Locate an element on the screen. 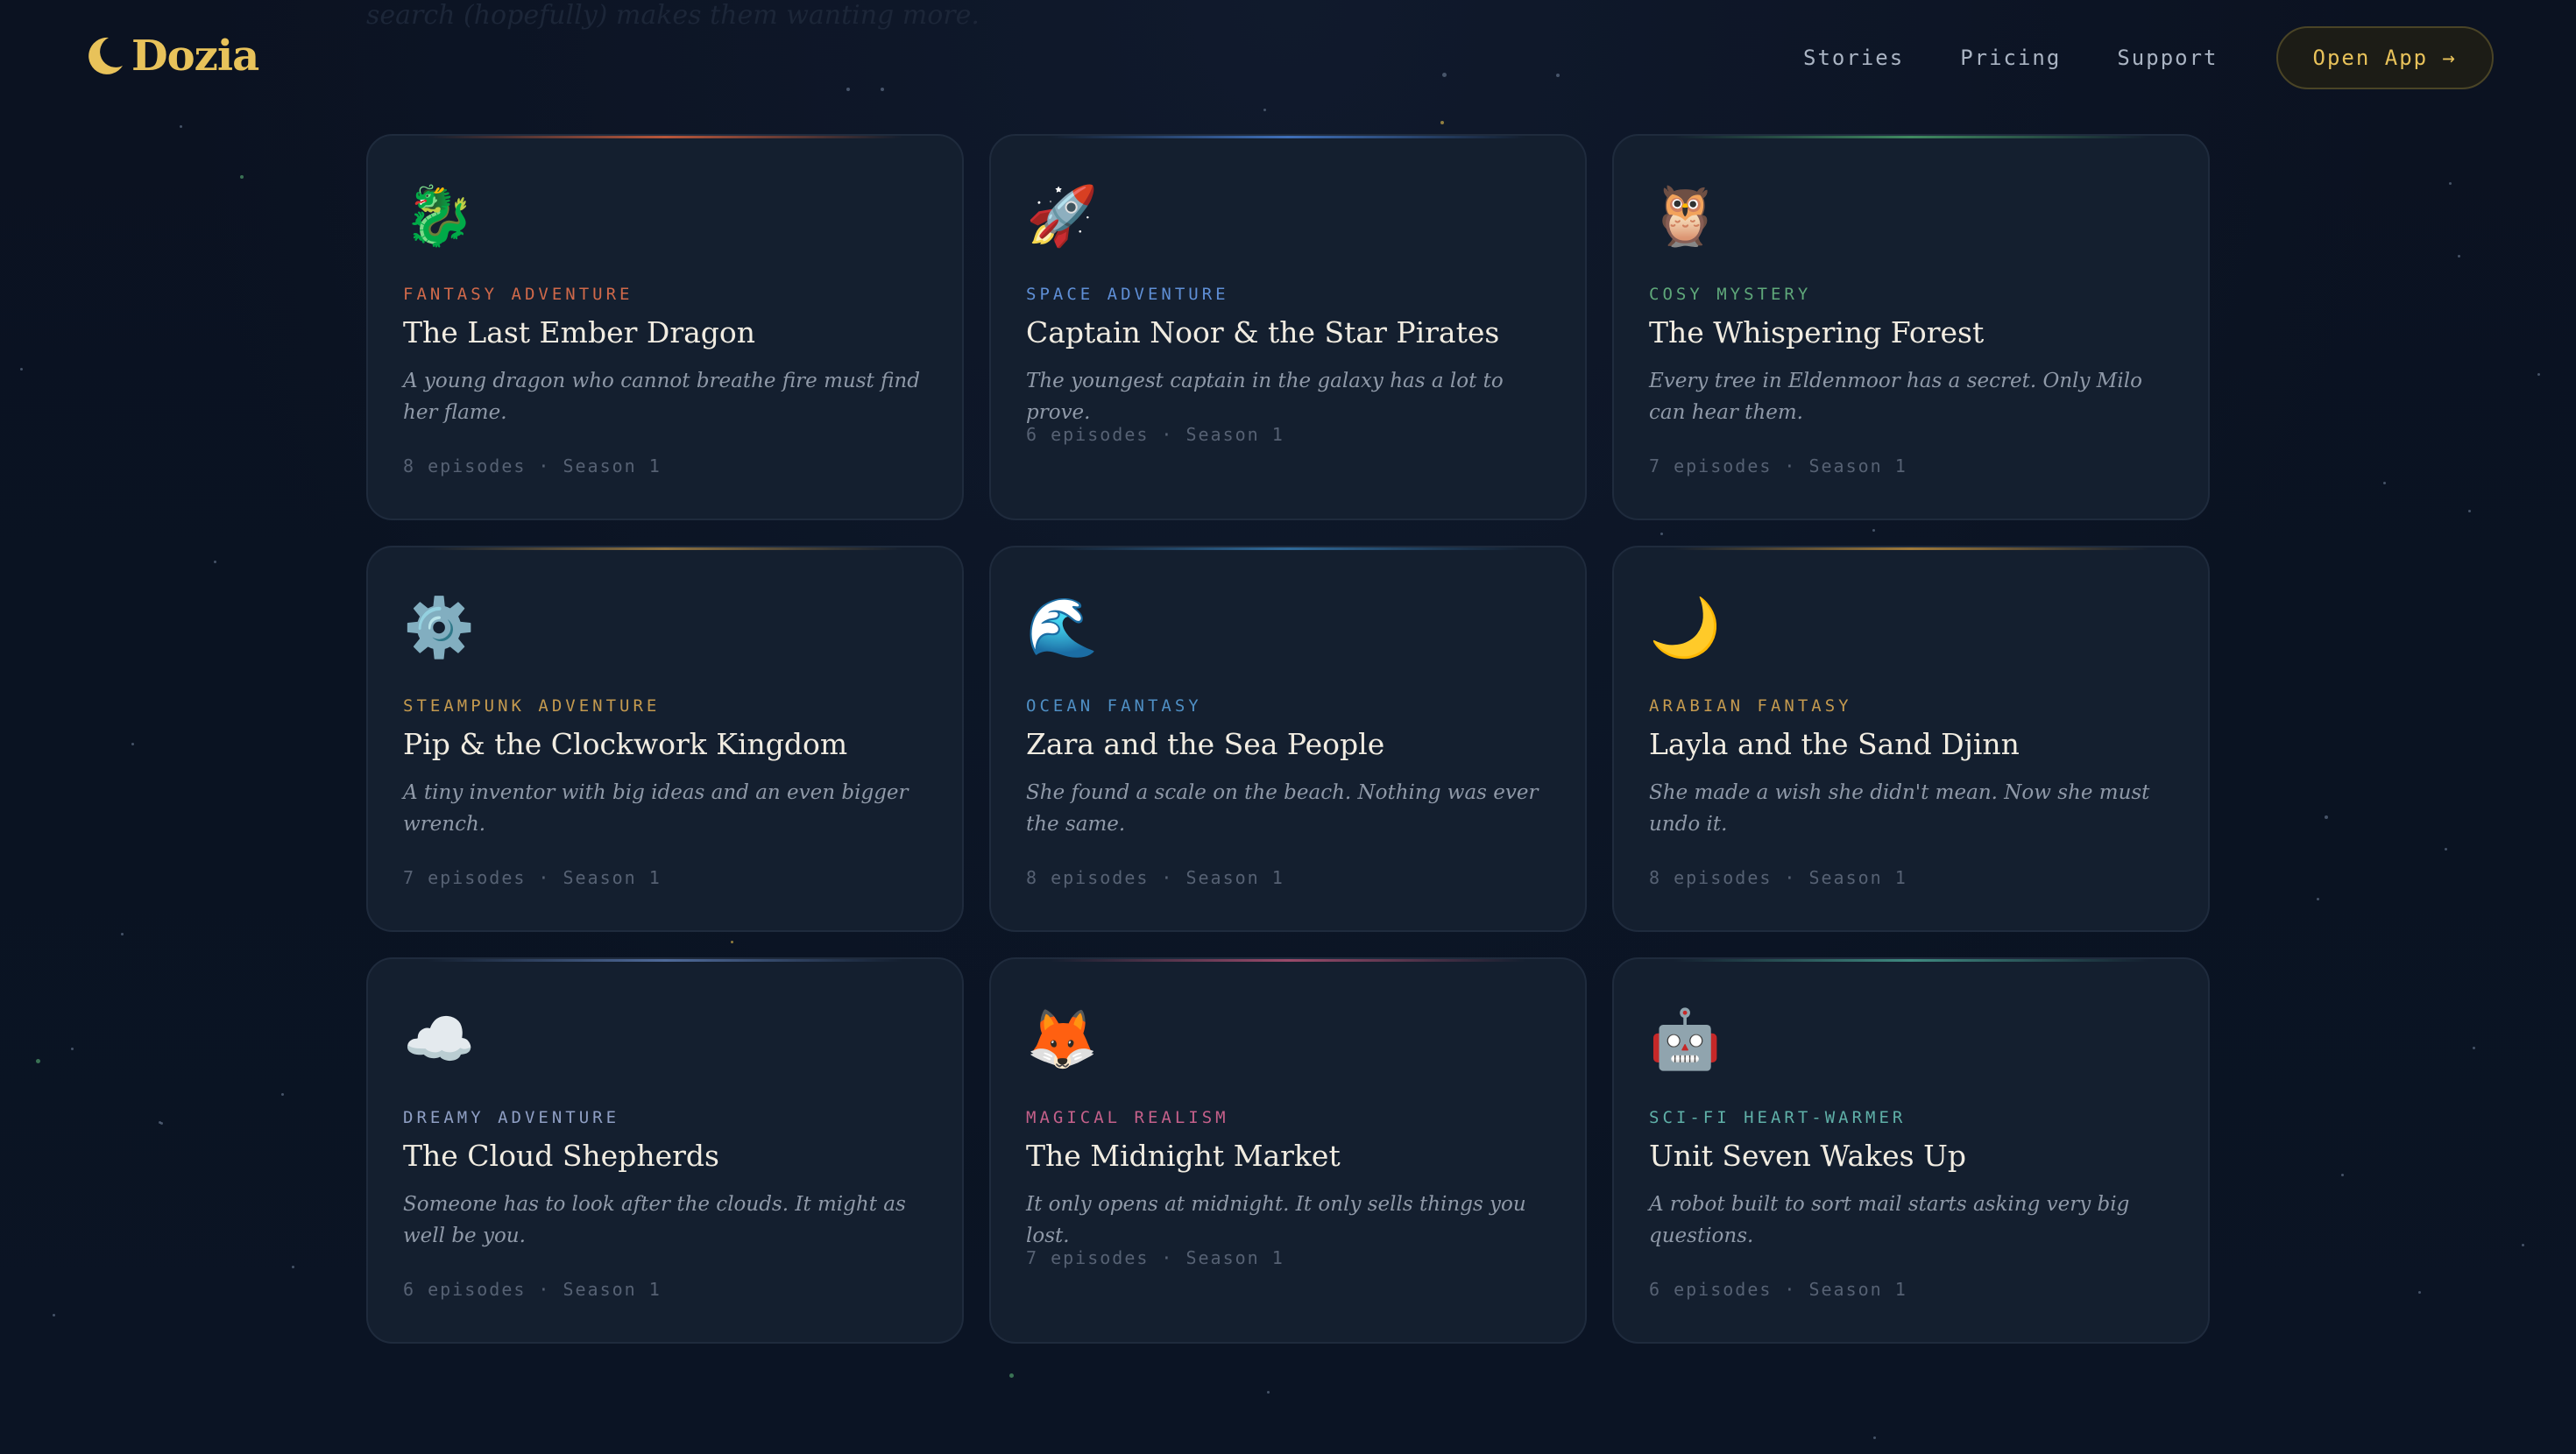 This screenshot has height=1454, width=2576. story-genre: DREAMY ADVENTURE is located at coordinates (511, 1117).